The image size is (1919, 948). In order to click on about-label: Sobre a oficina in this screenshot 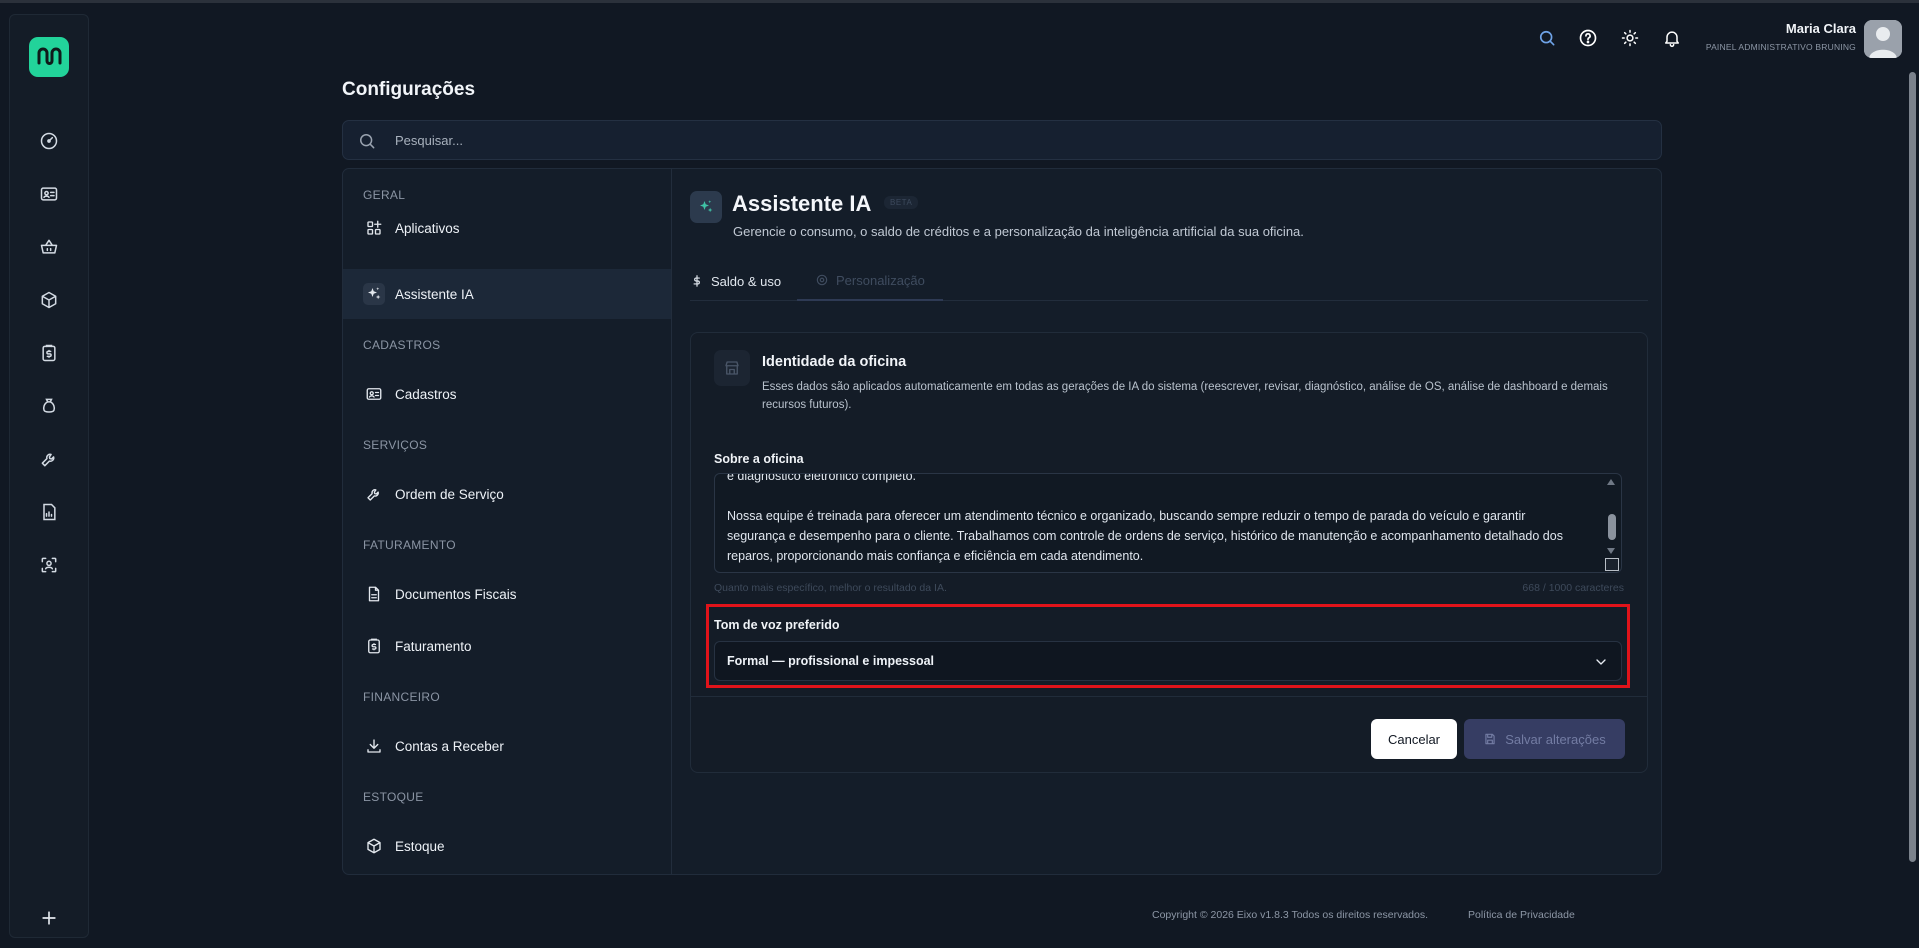, I will do `click(759, 459)`.